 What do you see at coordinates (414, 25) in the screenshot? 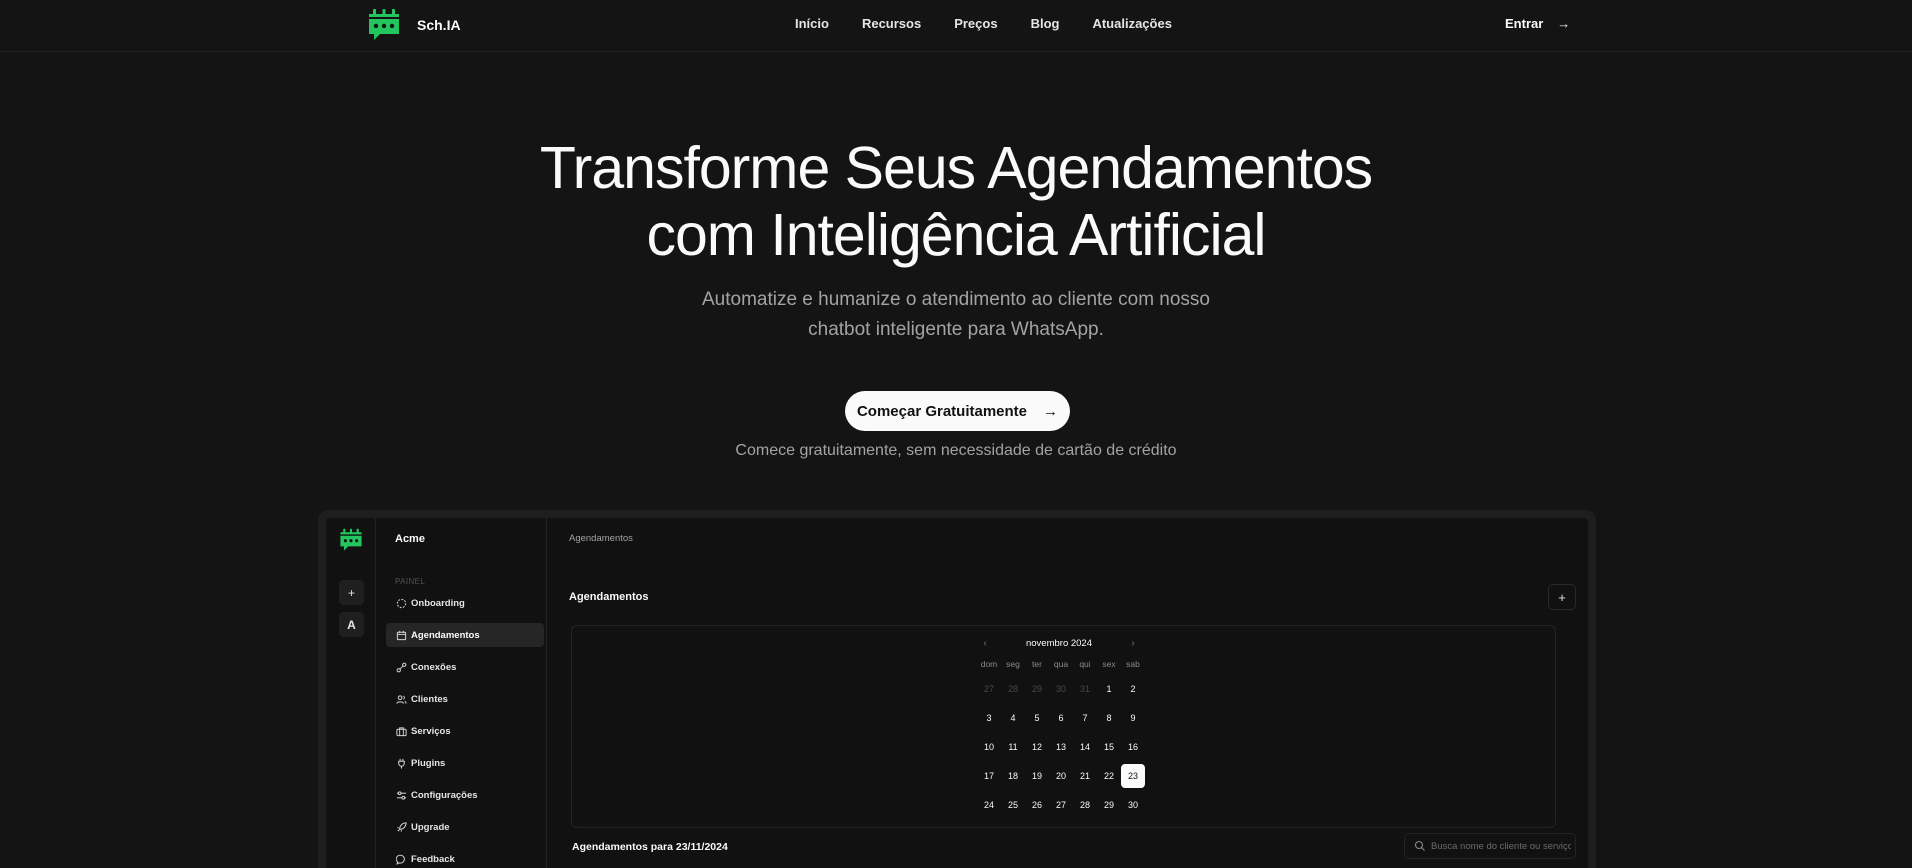
I see `brand: Sch.IA` at bounding box center [414, 25].